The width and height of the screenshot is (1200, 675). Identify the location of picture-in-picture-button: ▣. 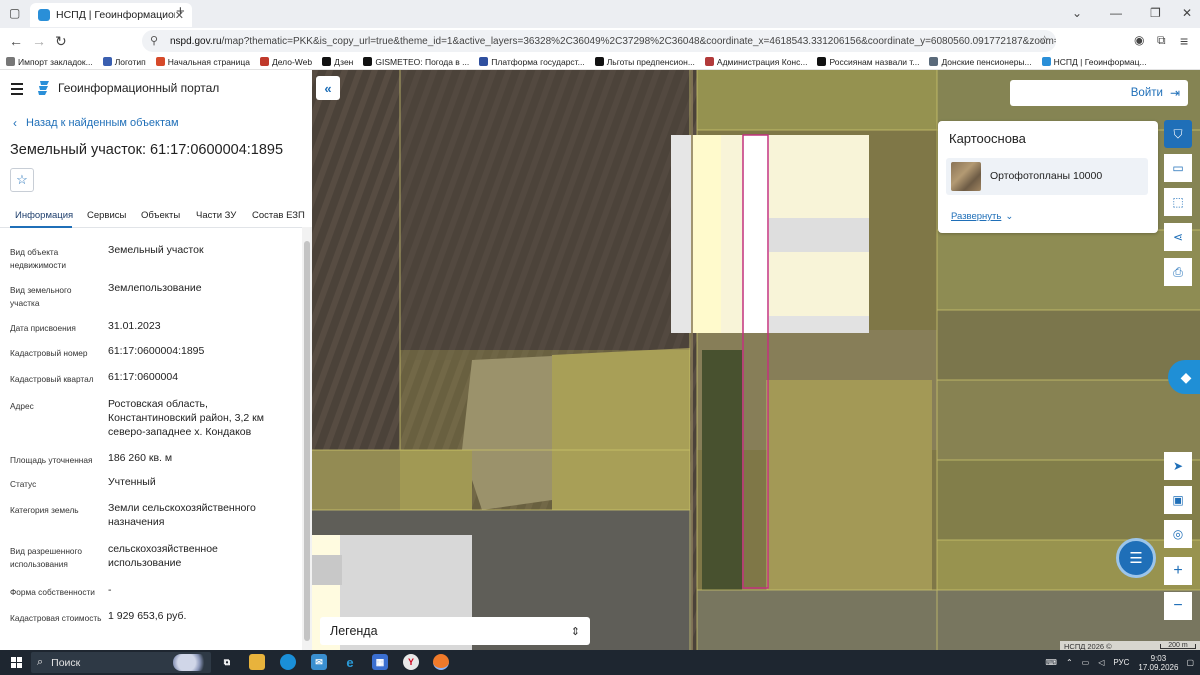
(1178, 500).